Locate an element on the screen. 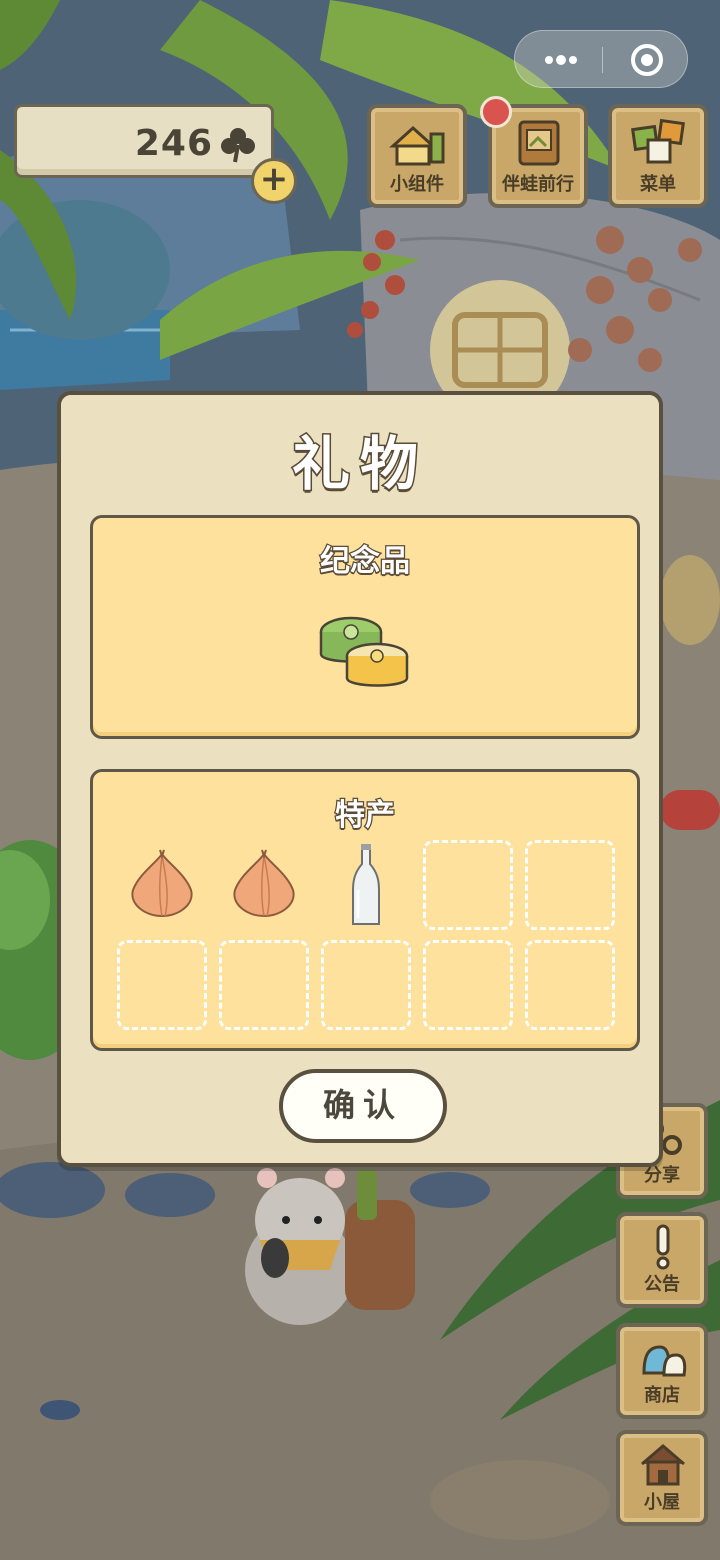 This screenshot has height=1560, width=720. widget-label: 小组件 is located at coordinates (417, 184).